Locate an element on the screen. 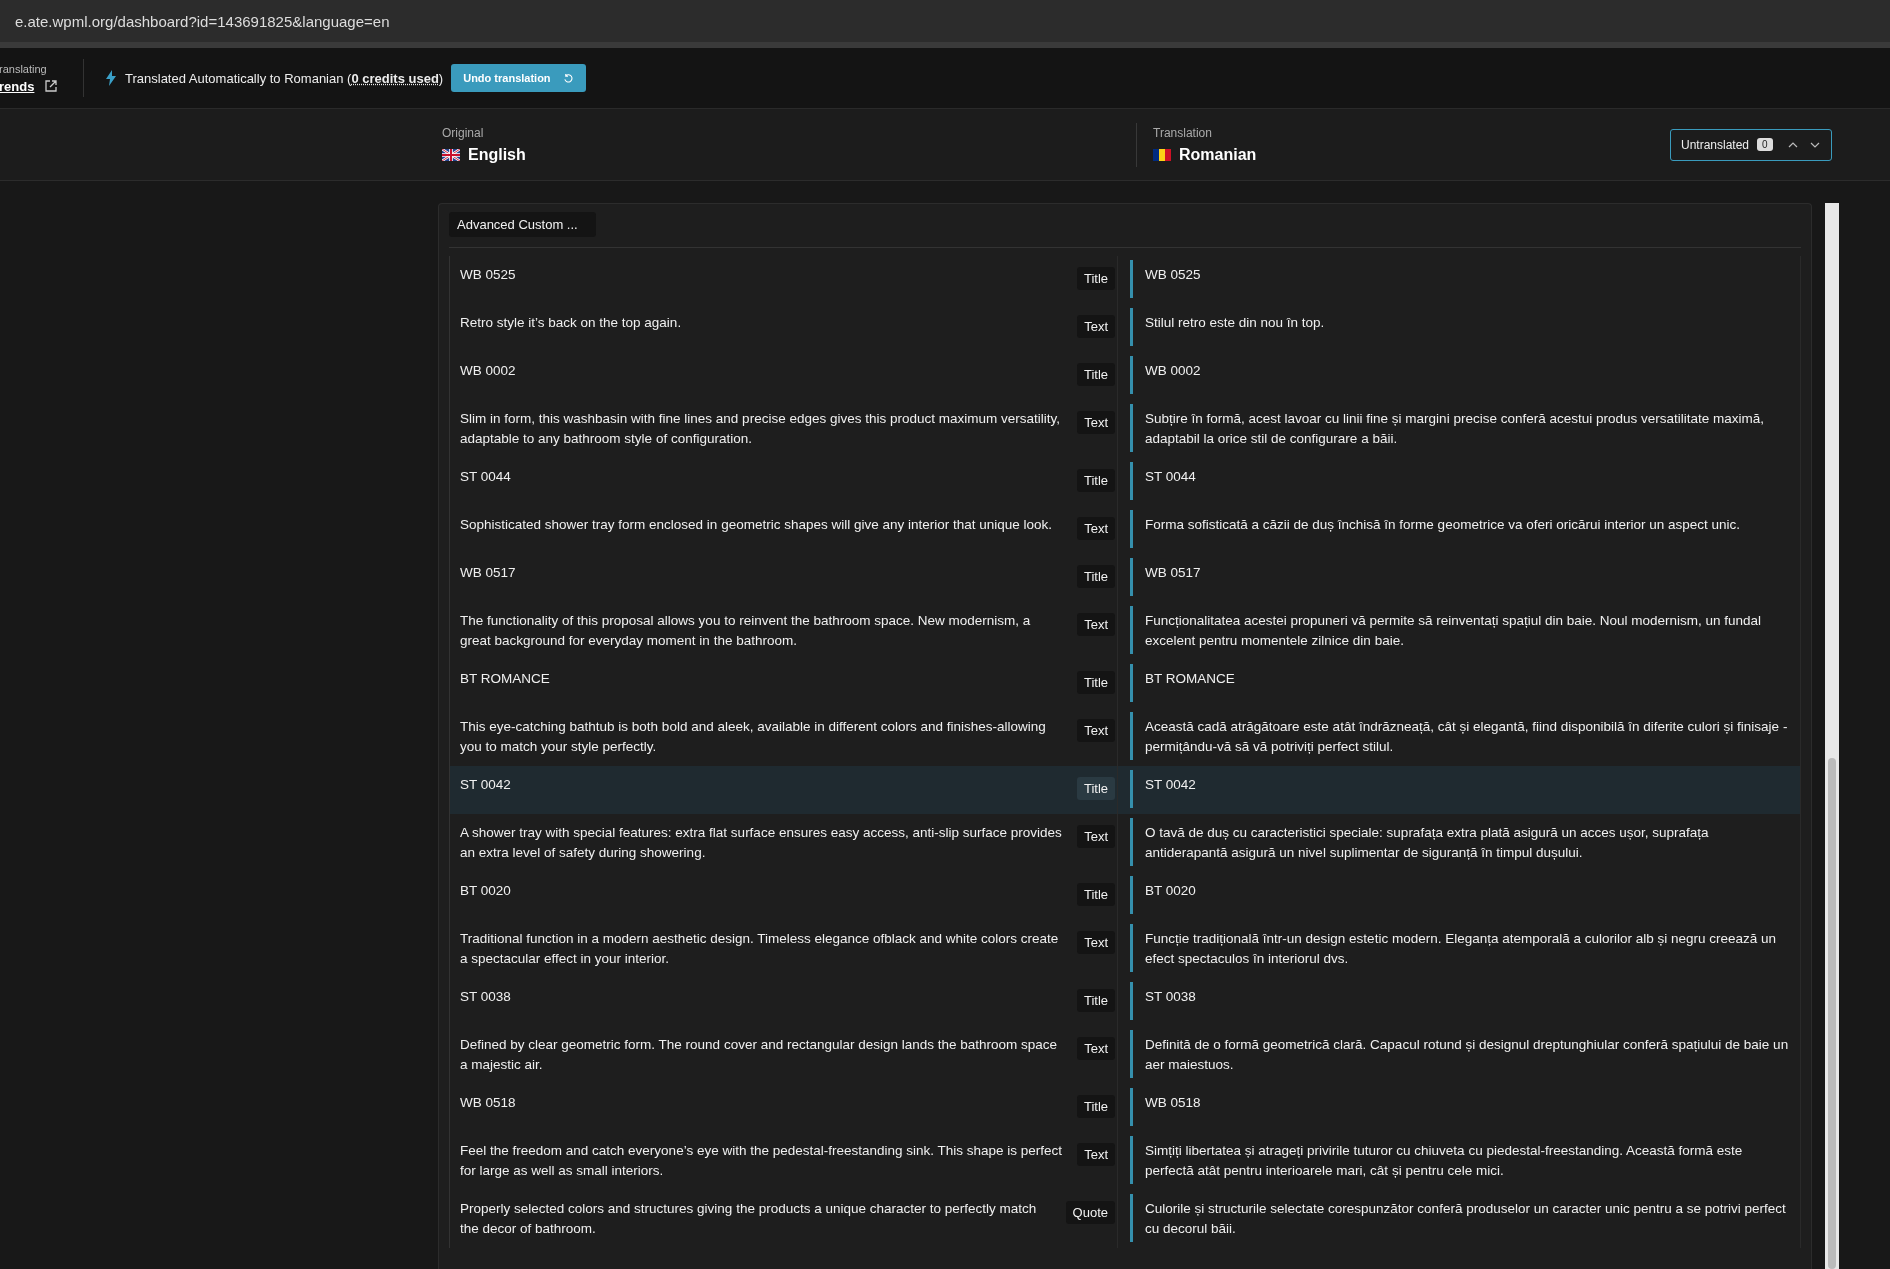 The width and height of the screenshot is (1890, 1269). translation-text: Funcționalitatea acestei propuneri vă permite să reinventați spațiul din baie. Noul modernism, un fundal excelent pentru momentele zilnice din baie. is located at coordinates (1472, 630).